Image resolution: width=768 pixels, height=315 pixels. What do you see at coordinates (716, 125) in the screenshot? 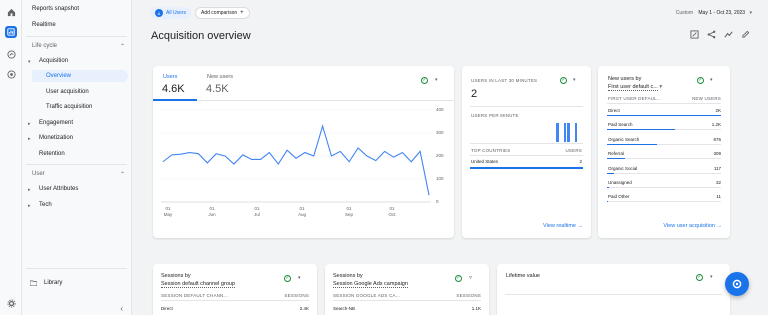
I see `table-row-value: 1.2K` at bounding box center [716, 125].